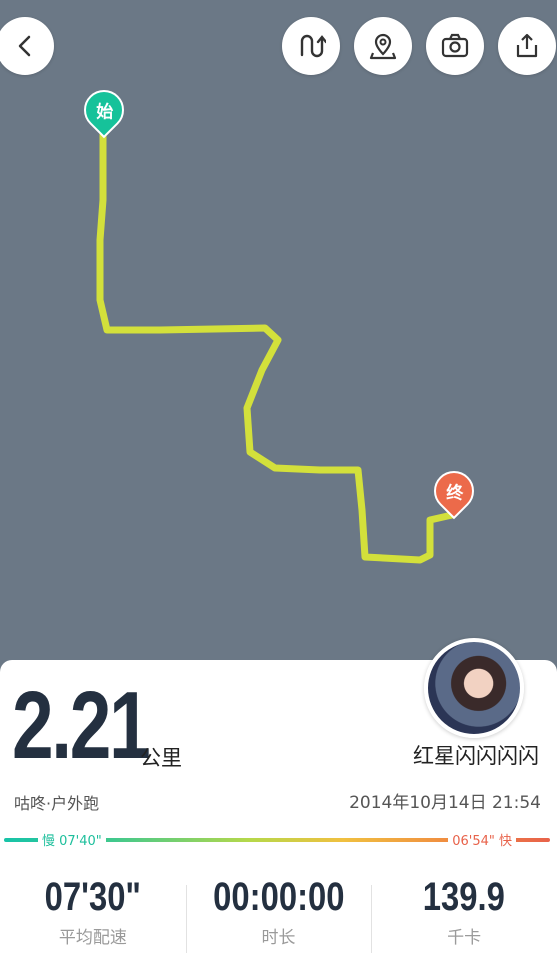  Describe the element at coordinates (104, 112) in the screenshot. I see `start-label: 始` at that location.